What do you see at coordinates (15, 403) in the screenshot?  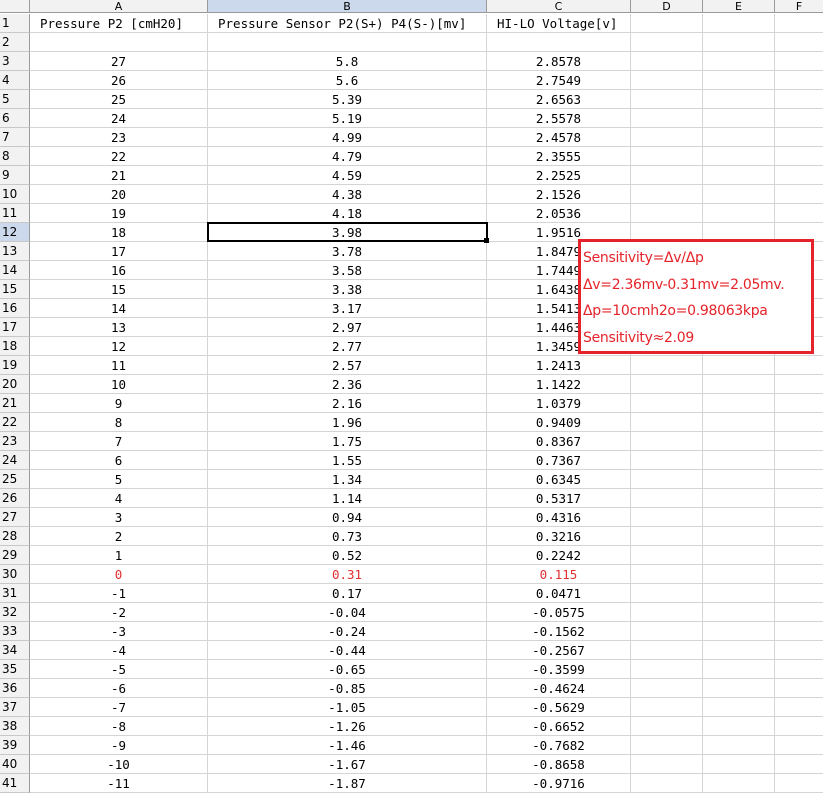 I see `row-header: 21` at bounding box center [15, 403].